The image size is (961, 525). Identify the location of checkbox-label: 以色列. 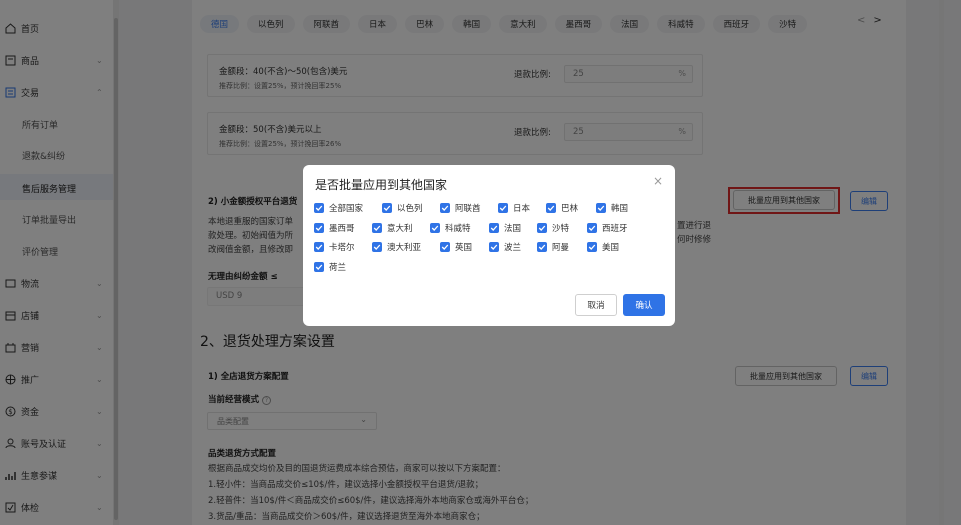
(410, 209).